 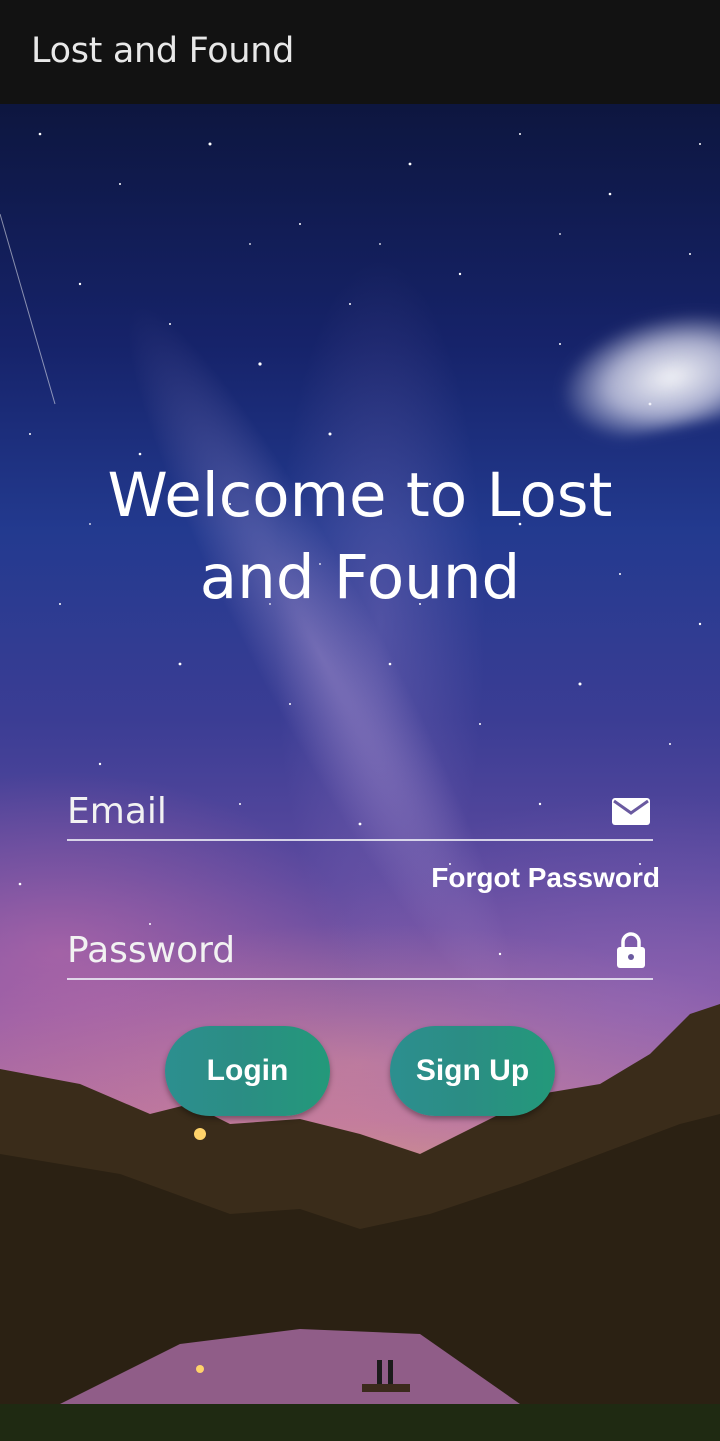 What do you see at coordinates (163, 51) in the screenshot?
I see `app-title: Lost and Found` at bounding box center [163, 51].